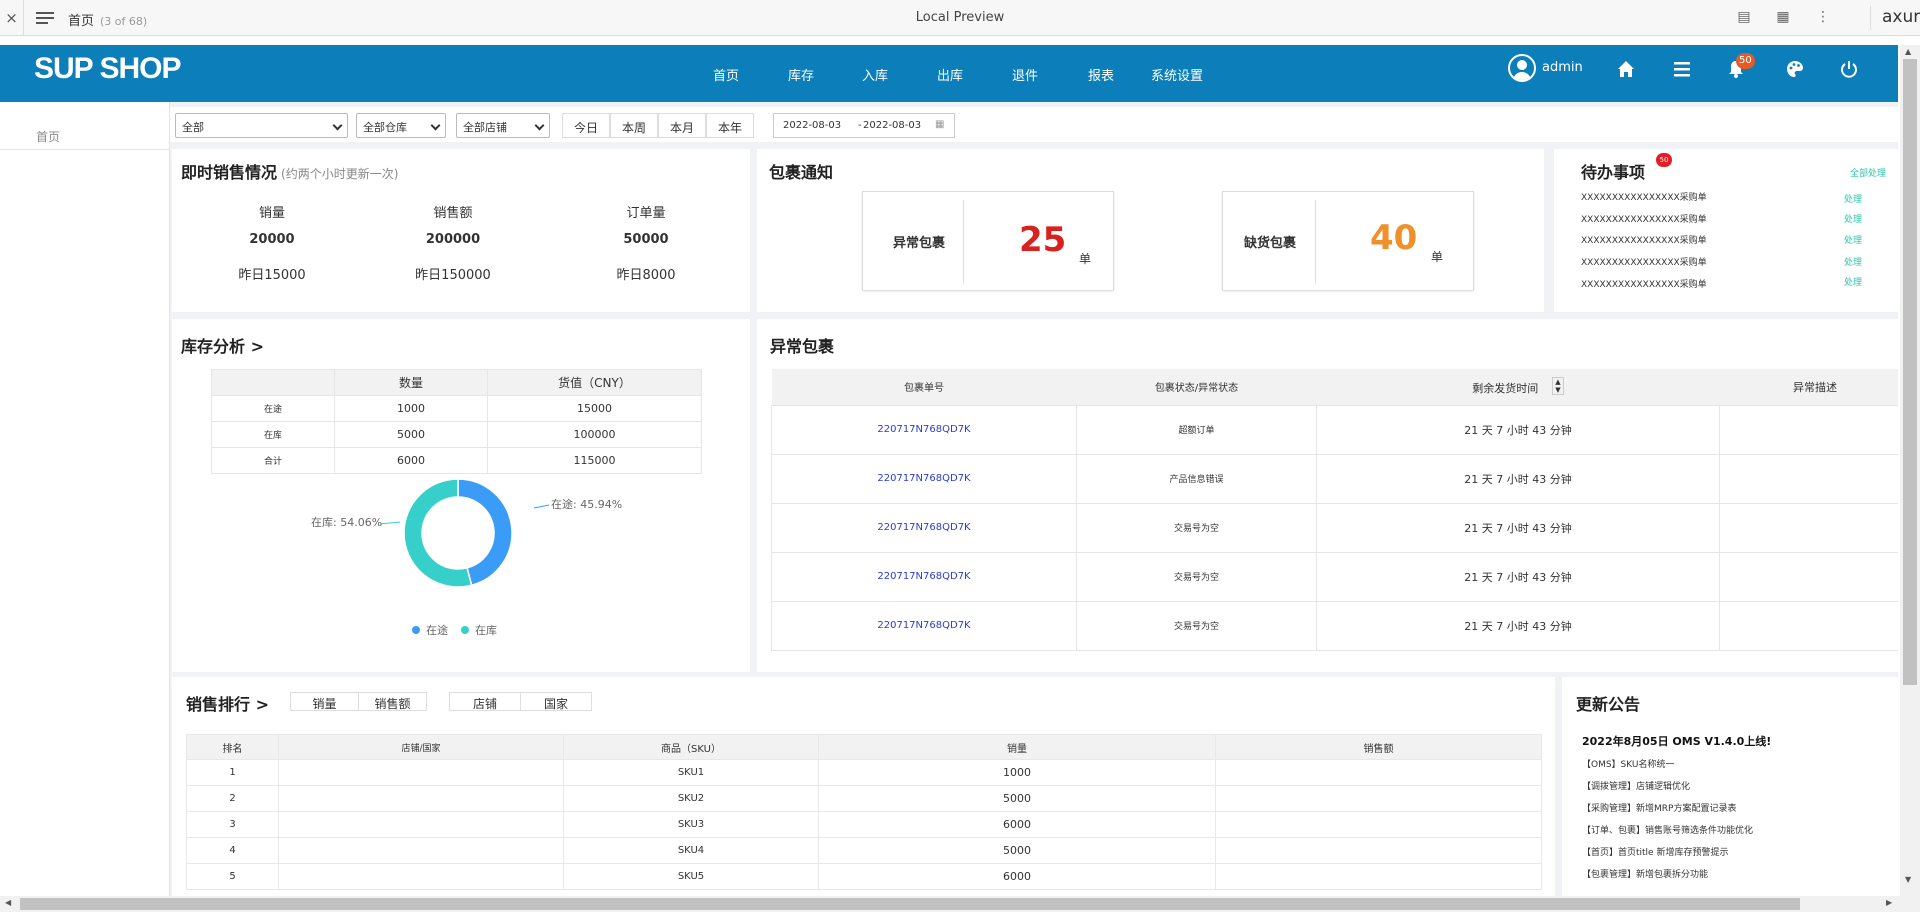 The height and width of the screenshot is (912, 1920). I want to click on shortage-parcel-unit: 单, so click(1437, 257).